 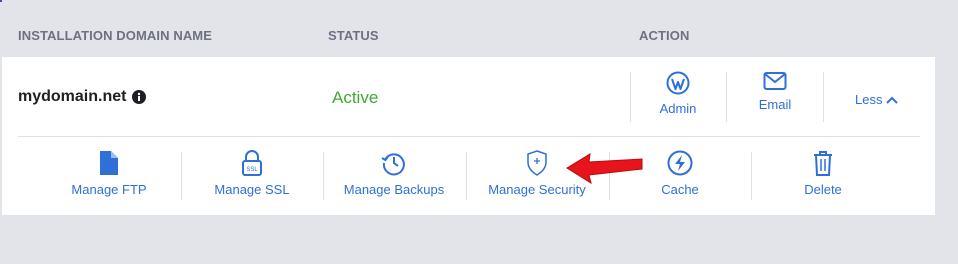 I want to click on manage-backups-button: Manage Backups, so click(x=394, y=173).